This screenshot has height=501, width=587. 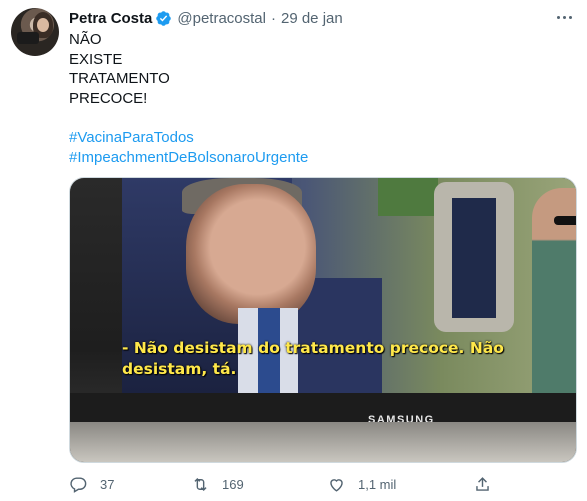 What do you see at coordinates (78, 484) in the screenshot?
I see `reply-icon` at bounding box center [78, 484].